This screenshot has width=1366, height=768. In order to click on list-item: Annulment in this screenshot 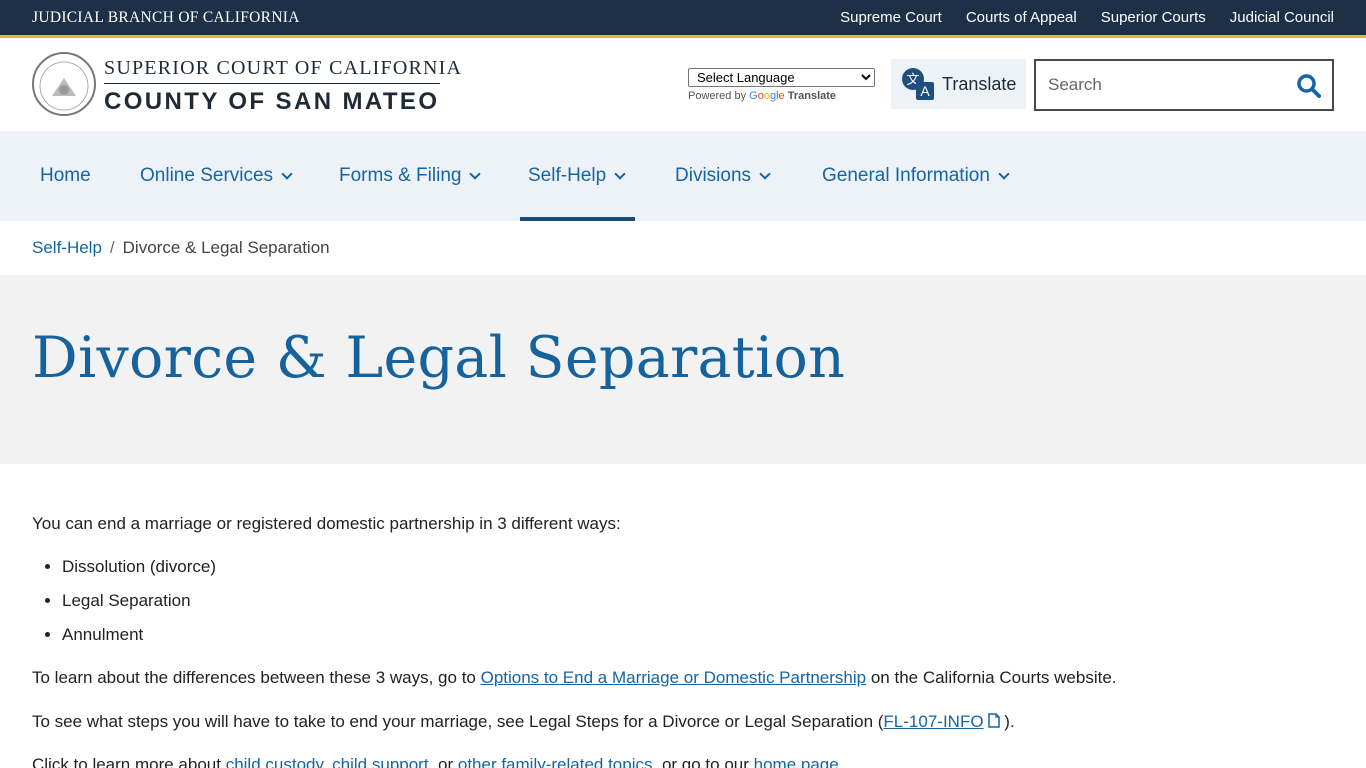, I will do `click(139, 642)`.